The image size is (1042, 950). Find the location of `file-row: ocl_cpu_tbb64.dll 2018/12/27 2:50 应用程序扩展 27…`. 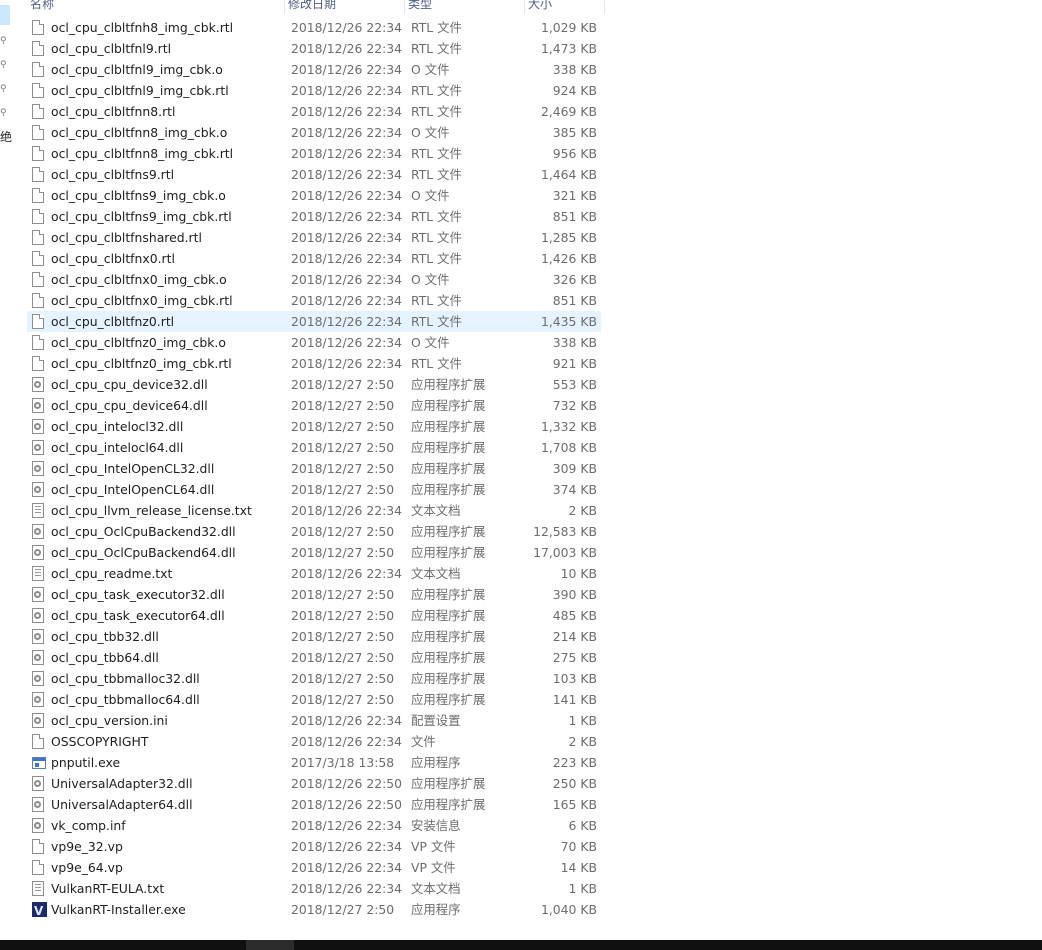

file-row: ocl_cpu_tbb64.dll 2018/12/27 2:50 应用程序扩展 27… is located at coordinates (314, 657).